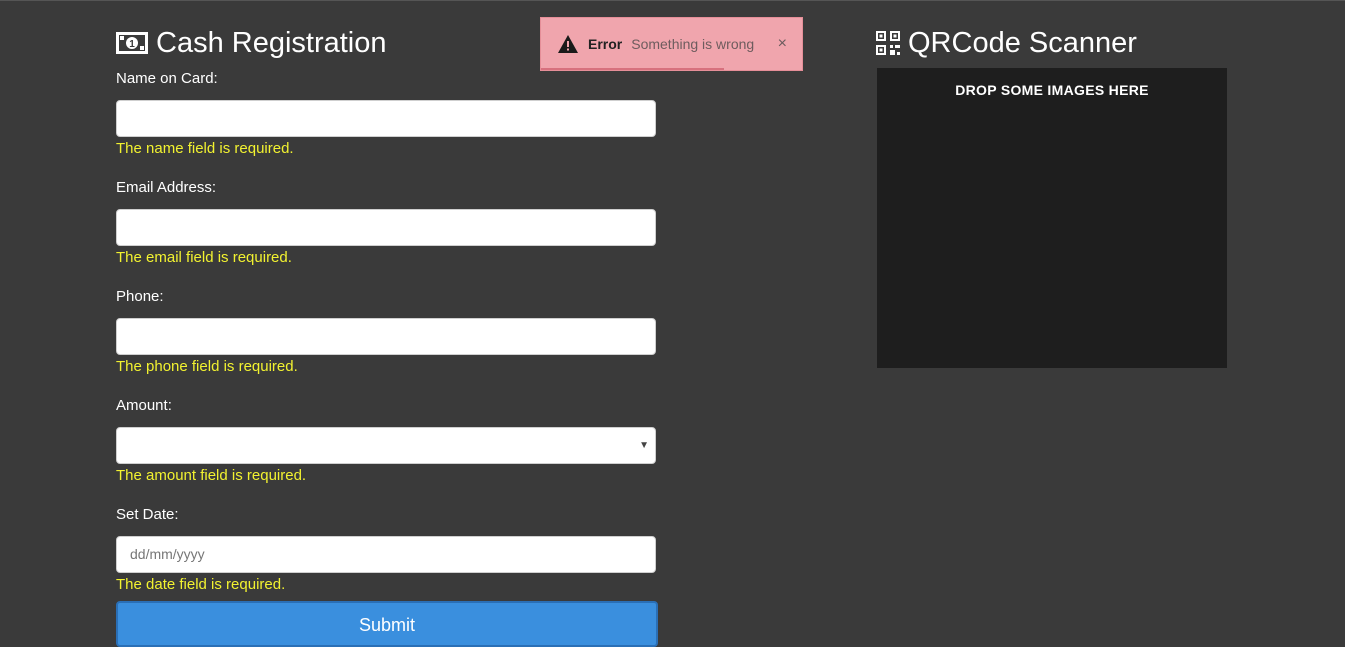 The height and width of the screenshot is (647, 1345). What do you see at coordinates (693, 44) in the screenshot?
I see `toast-message: Something is wrong` at bounding box center [693, 44].